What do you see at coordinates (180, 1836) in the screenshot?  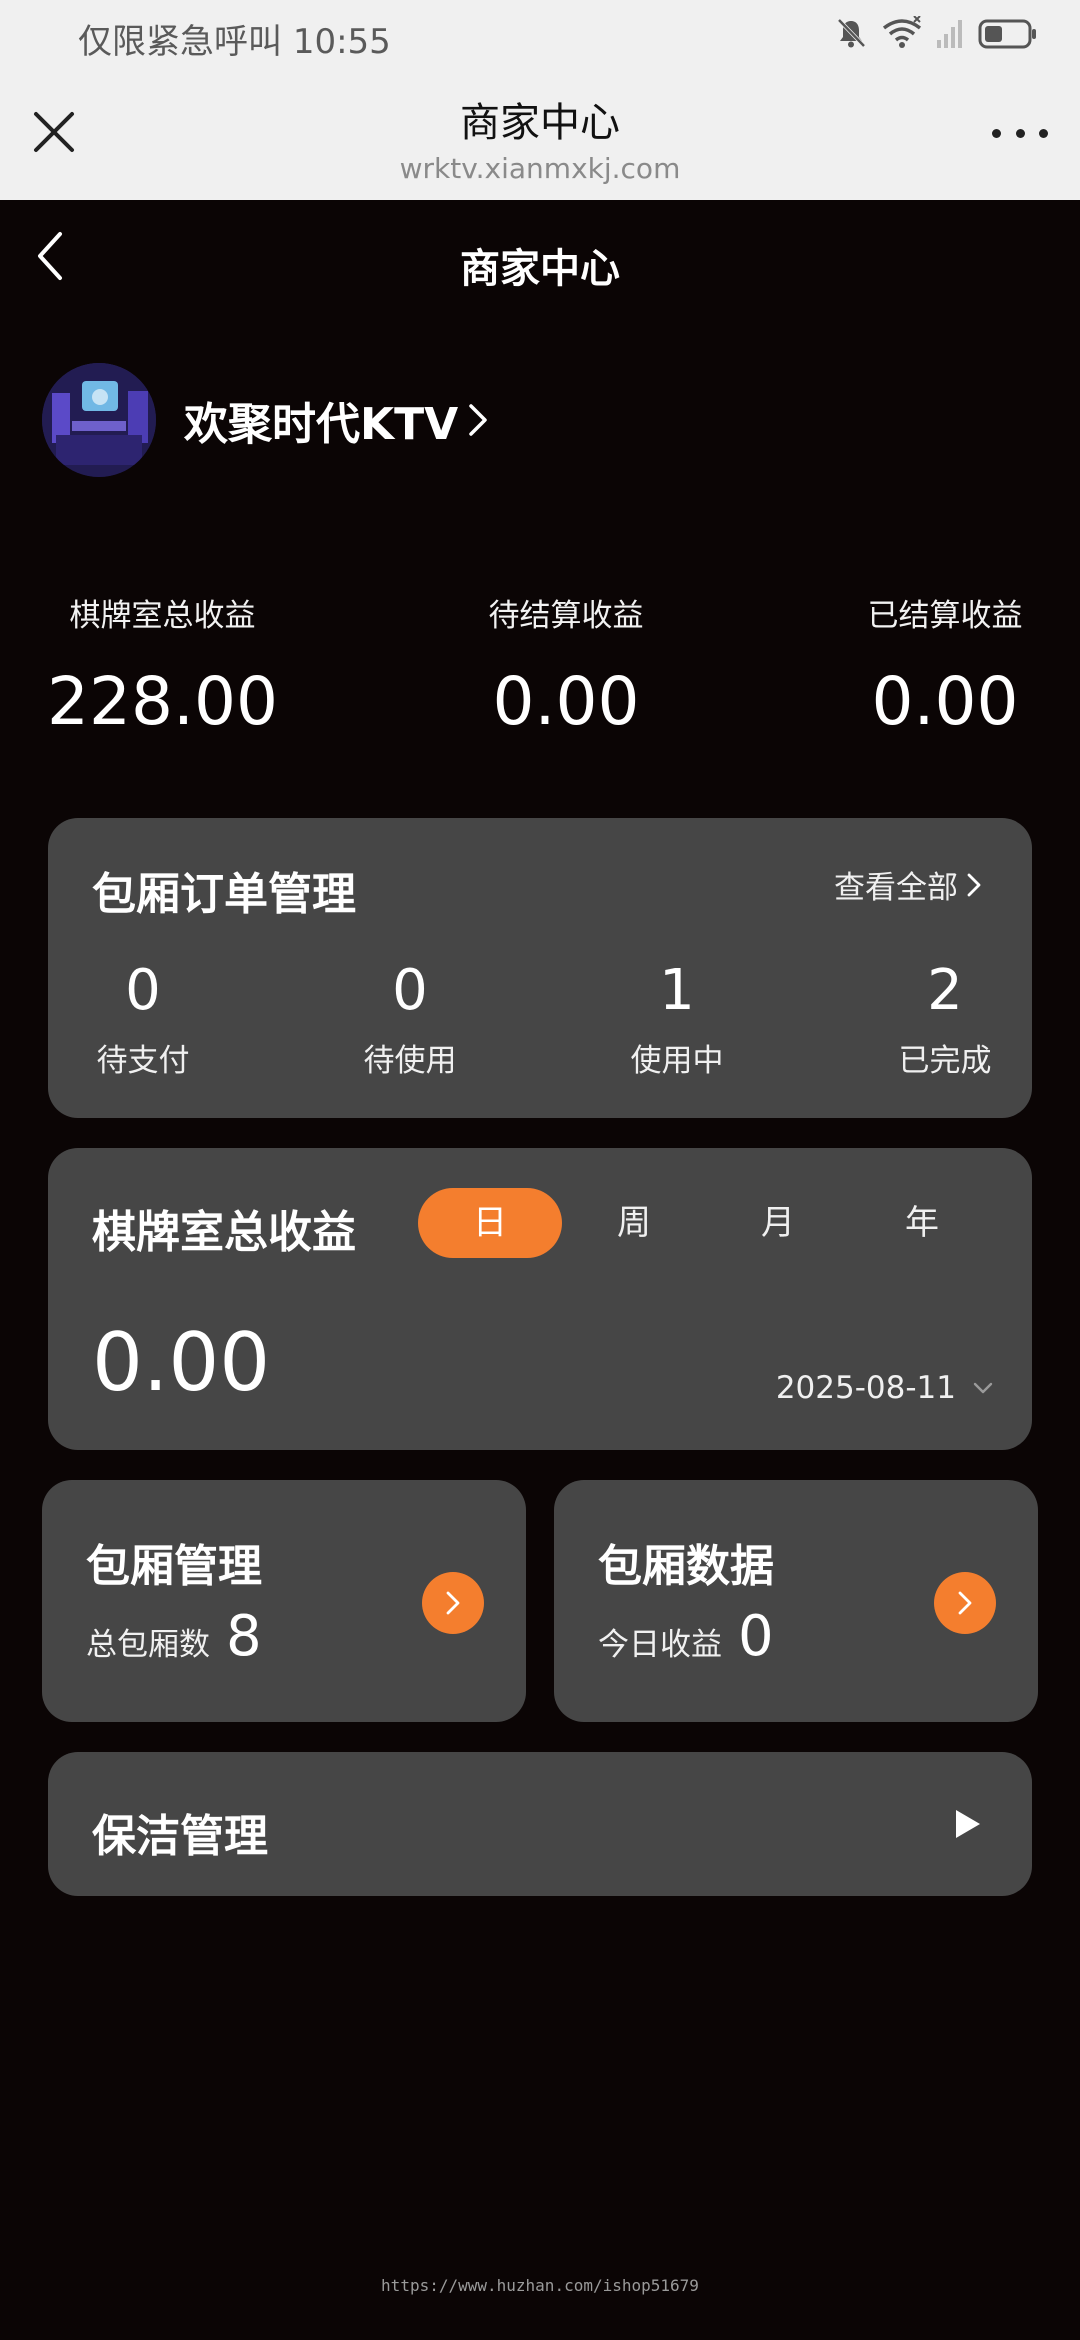 I see `cleaning-management-title: 保洁管理` at bounding box center [180, 1836].